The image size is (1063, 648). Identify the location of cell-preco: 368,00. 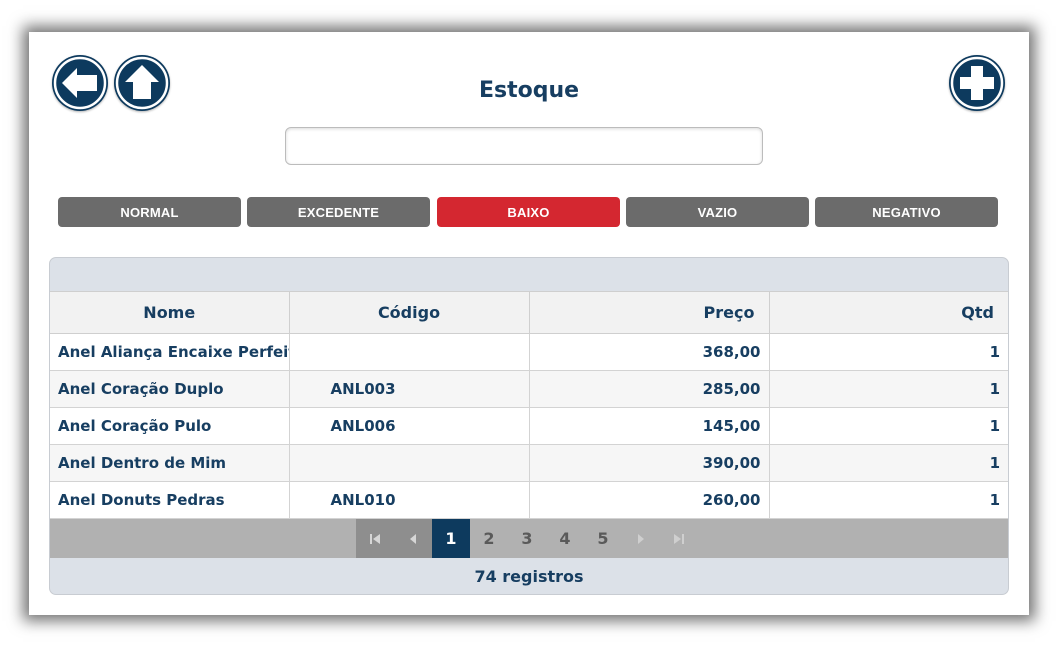
(649, 352).